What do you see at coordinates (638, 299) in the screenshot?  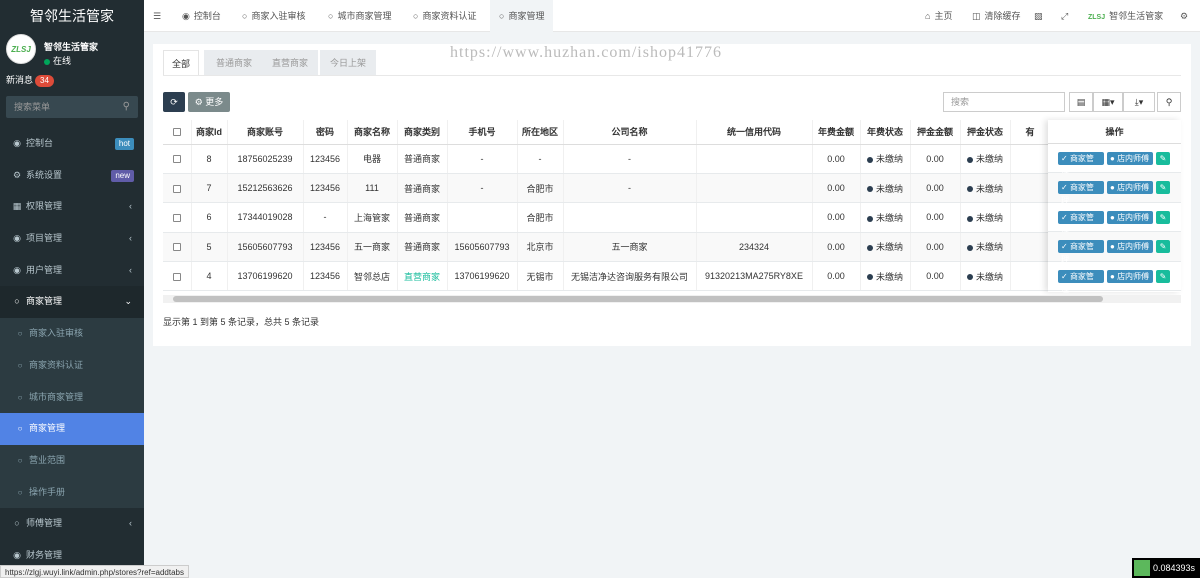 I see `scrollbar-thumb` at bounding box center [638, 299].